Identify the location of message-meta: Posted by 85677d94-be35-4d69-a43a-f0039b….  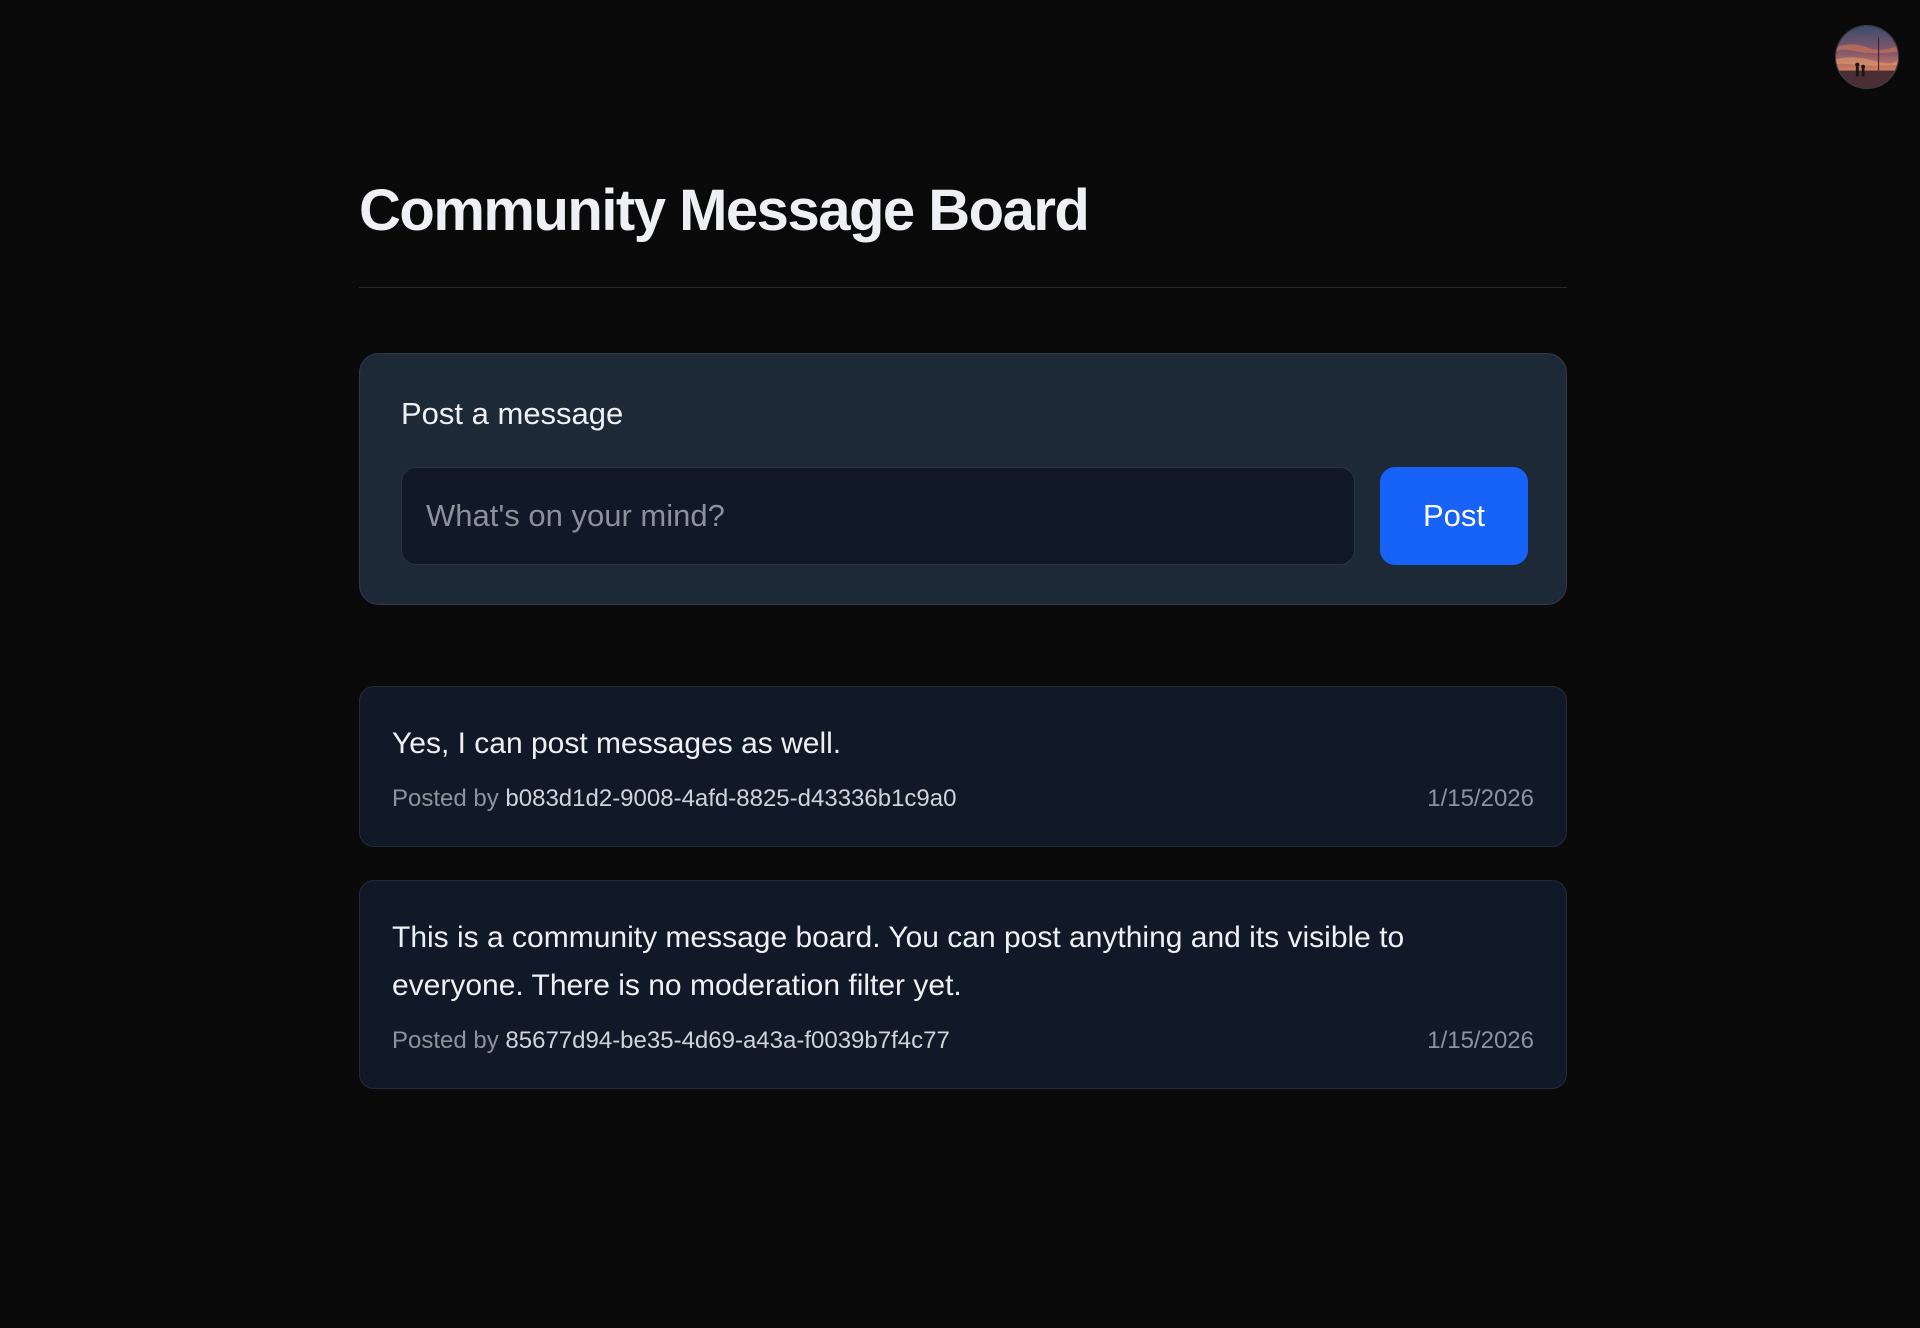
(963, 1042).